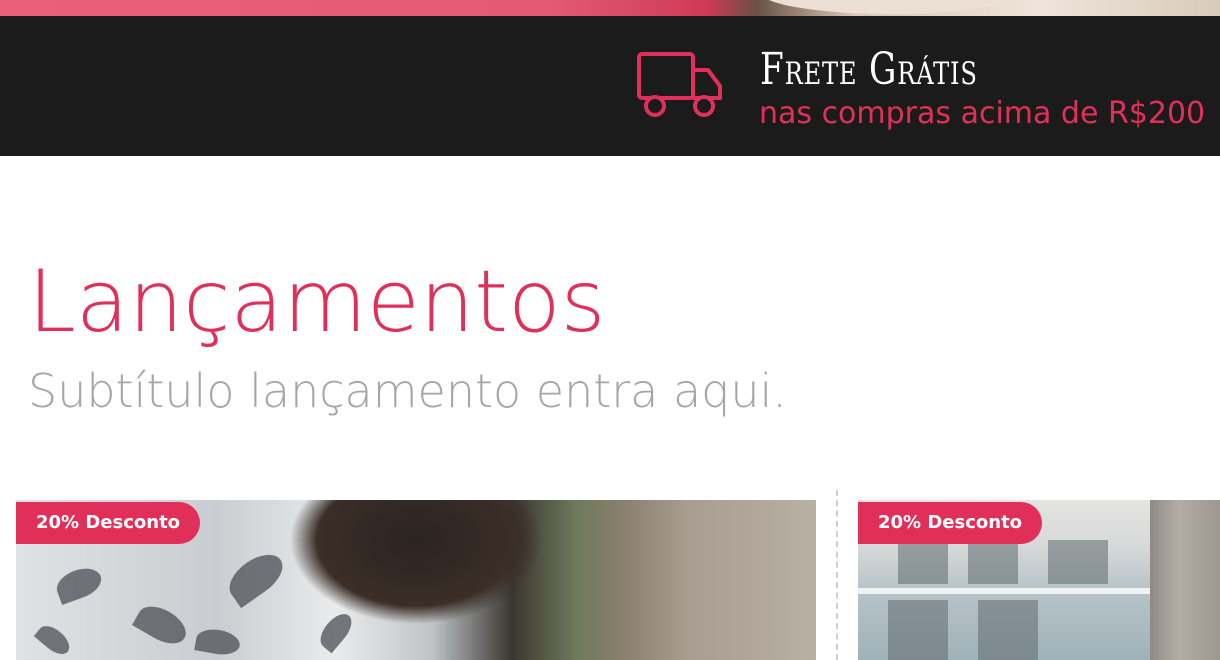 This screenshot has width=1220, height=660. Describe the element at coordinates (679, 84) in the screenshot. I see `truck-icon` at that location.